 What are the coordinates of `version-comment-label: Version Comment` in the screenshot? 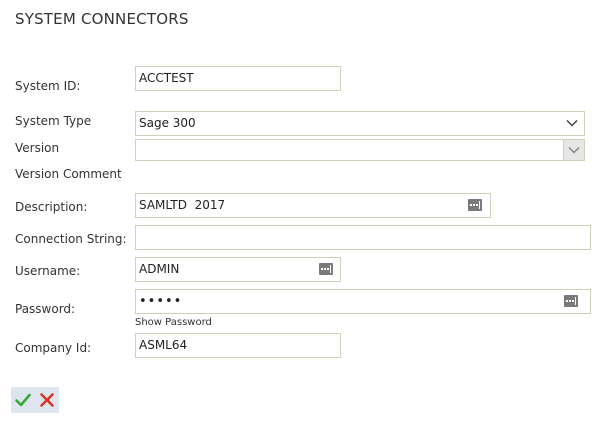 It's located at (68, 174).